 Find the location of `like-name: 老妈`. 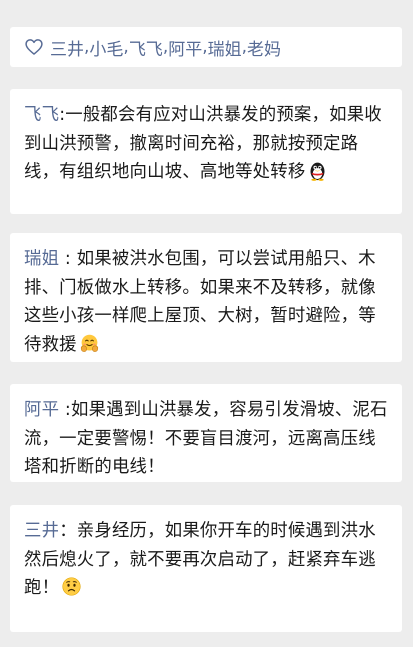

like-name: 老妈 is located at coordinates (264, 47).